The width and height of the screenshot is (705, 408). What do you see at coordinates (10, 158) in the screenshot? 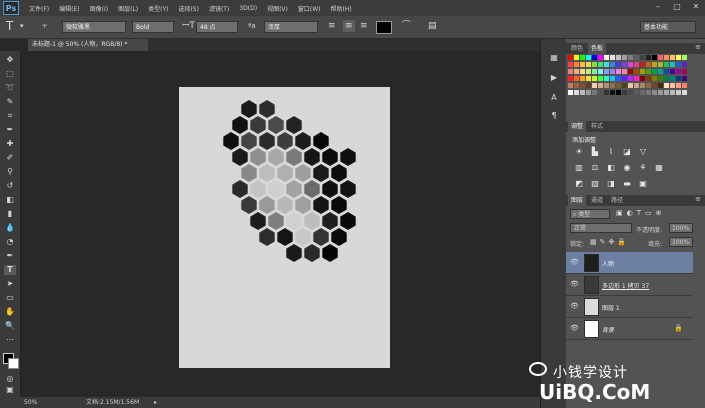
I see `brush-tool-icon: ✐` at bounding box center [10, 158].